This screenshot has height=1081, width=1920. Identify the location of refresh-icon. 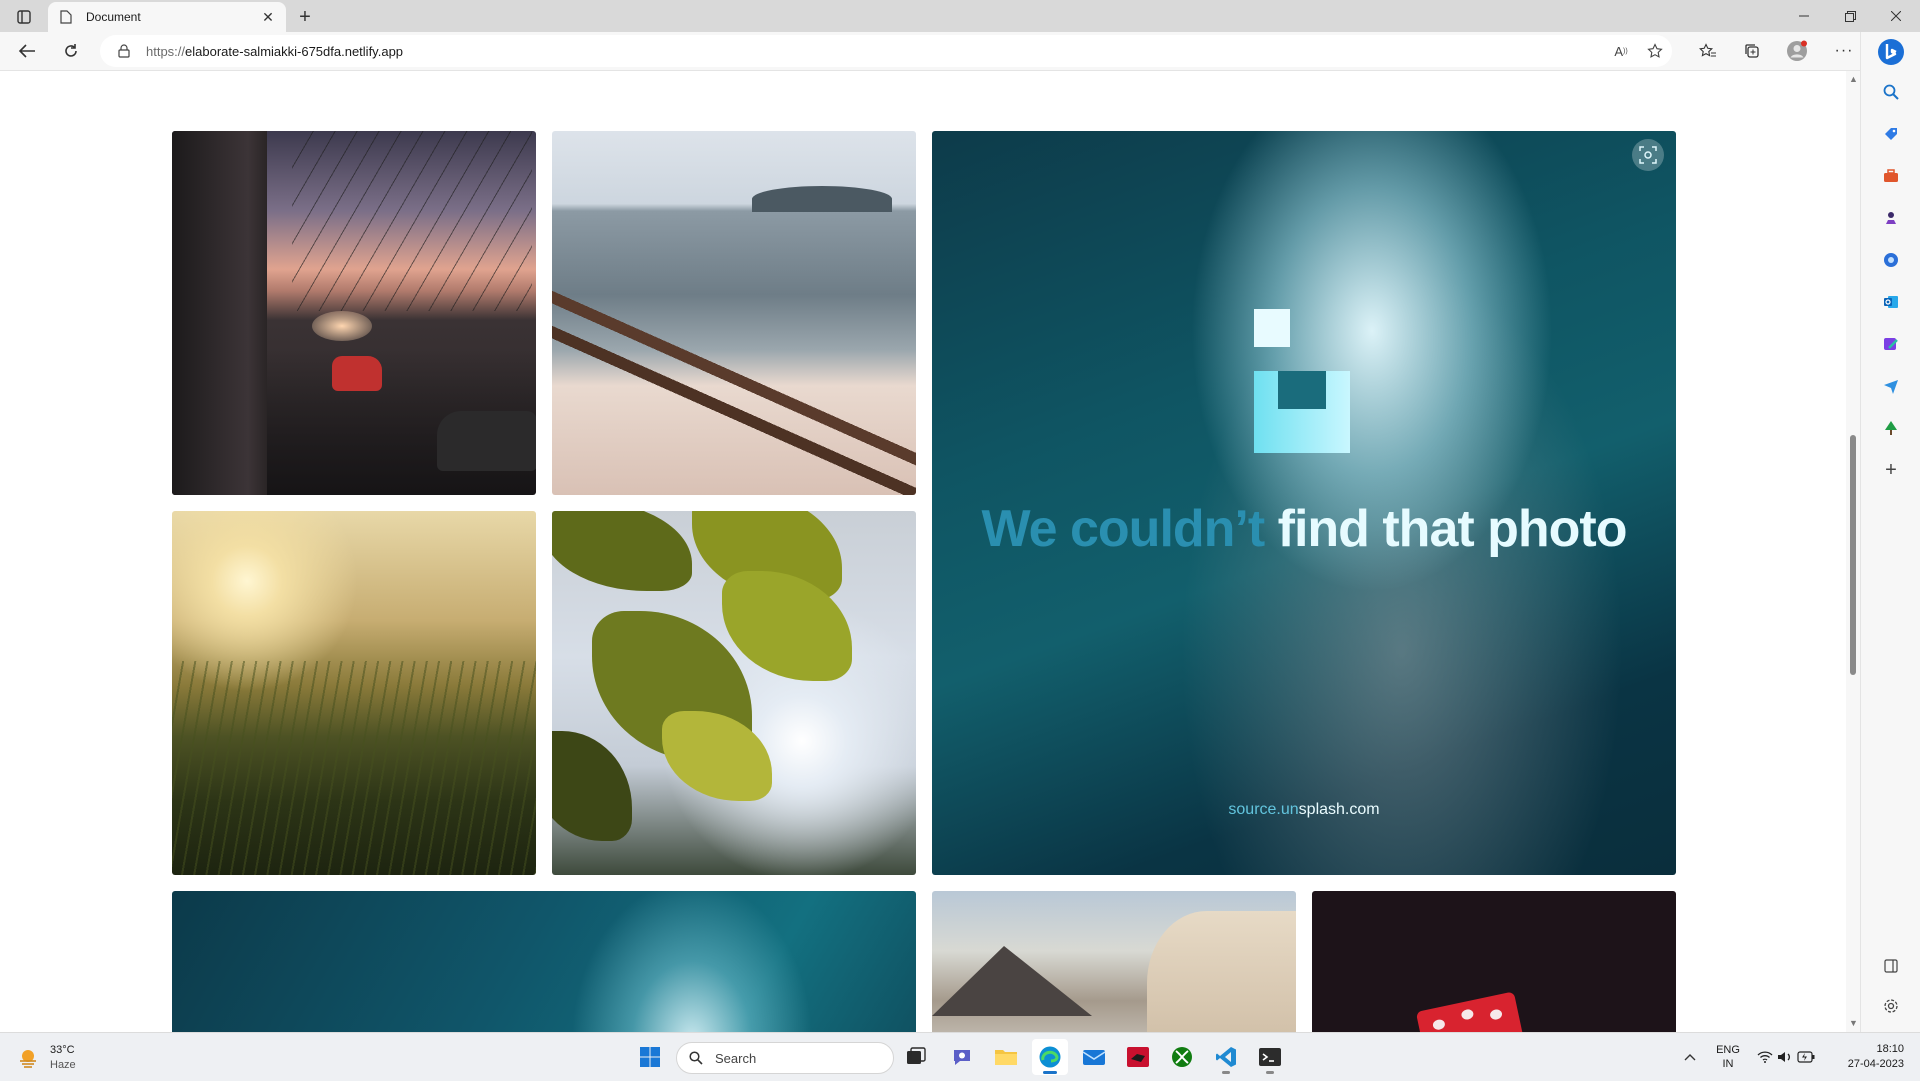
(71, 50).